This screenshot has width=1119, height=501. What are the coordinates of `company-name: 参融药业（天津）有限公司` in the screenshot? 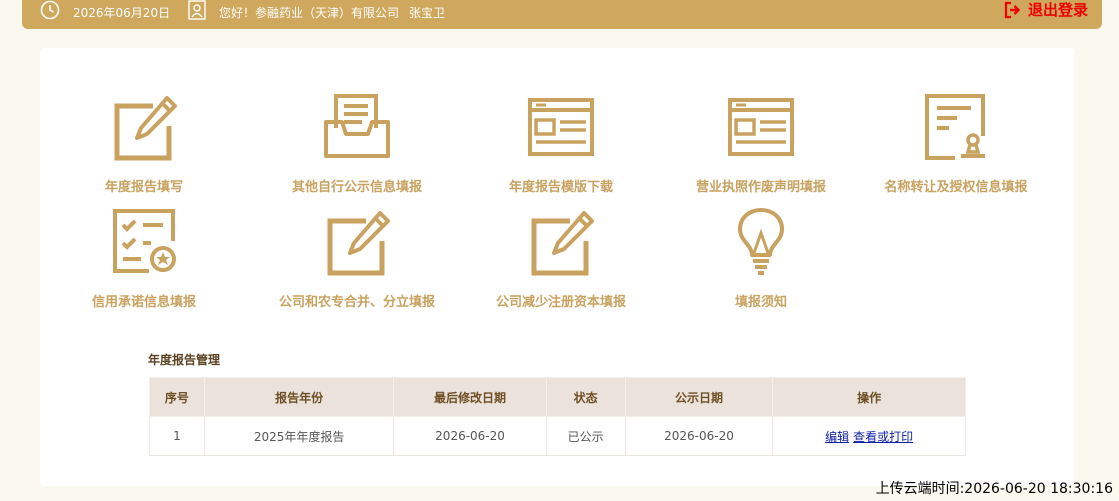 It's located at (327, 13).